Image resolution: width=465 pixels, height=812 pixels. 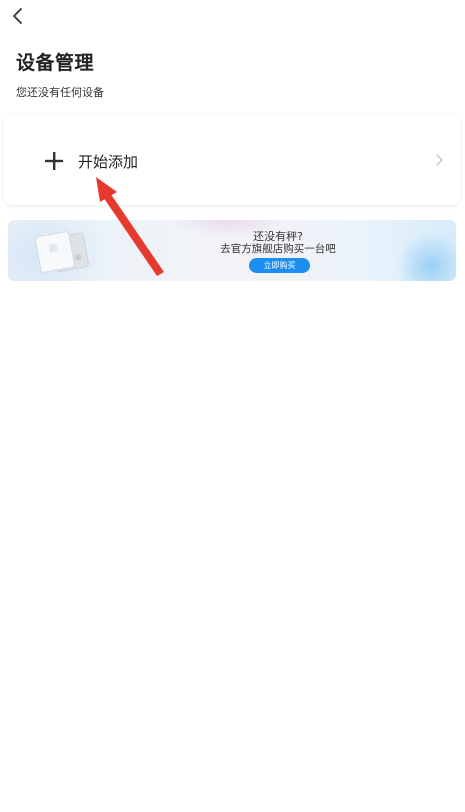 What do you see at coordinates (60, 92) in the screenshot?
I see `page-subtitle: 您还没有任何设备` at bounding box center [60, 92].